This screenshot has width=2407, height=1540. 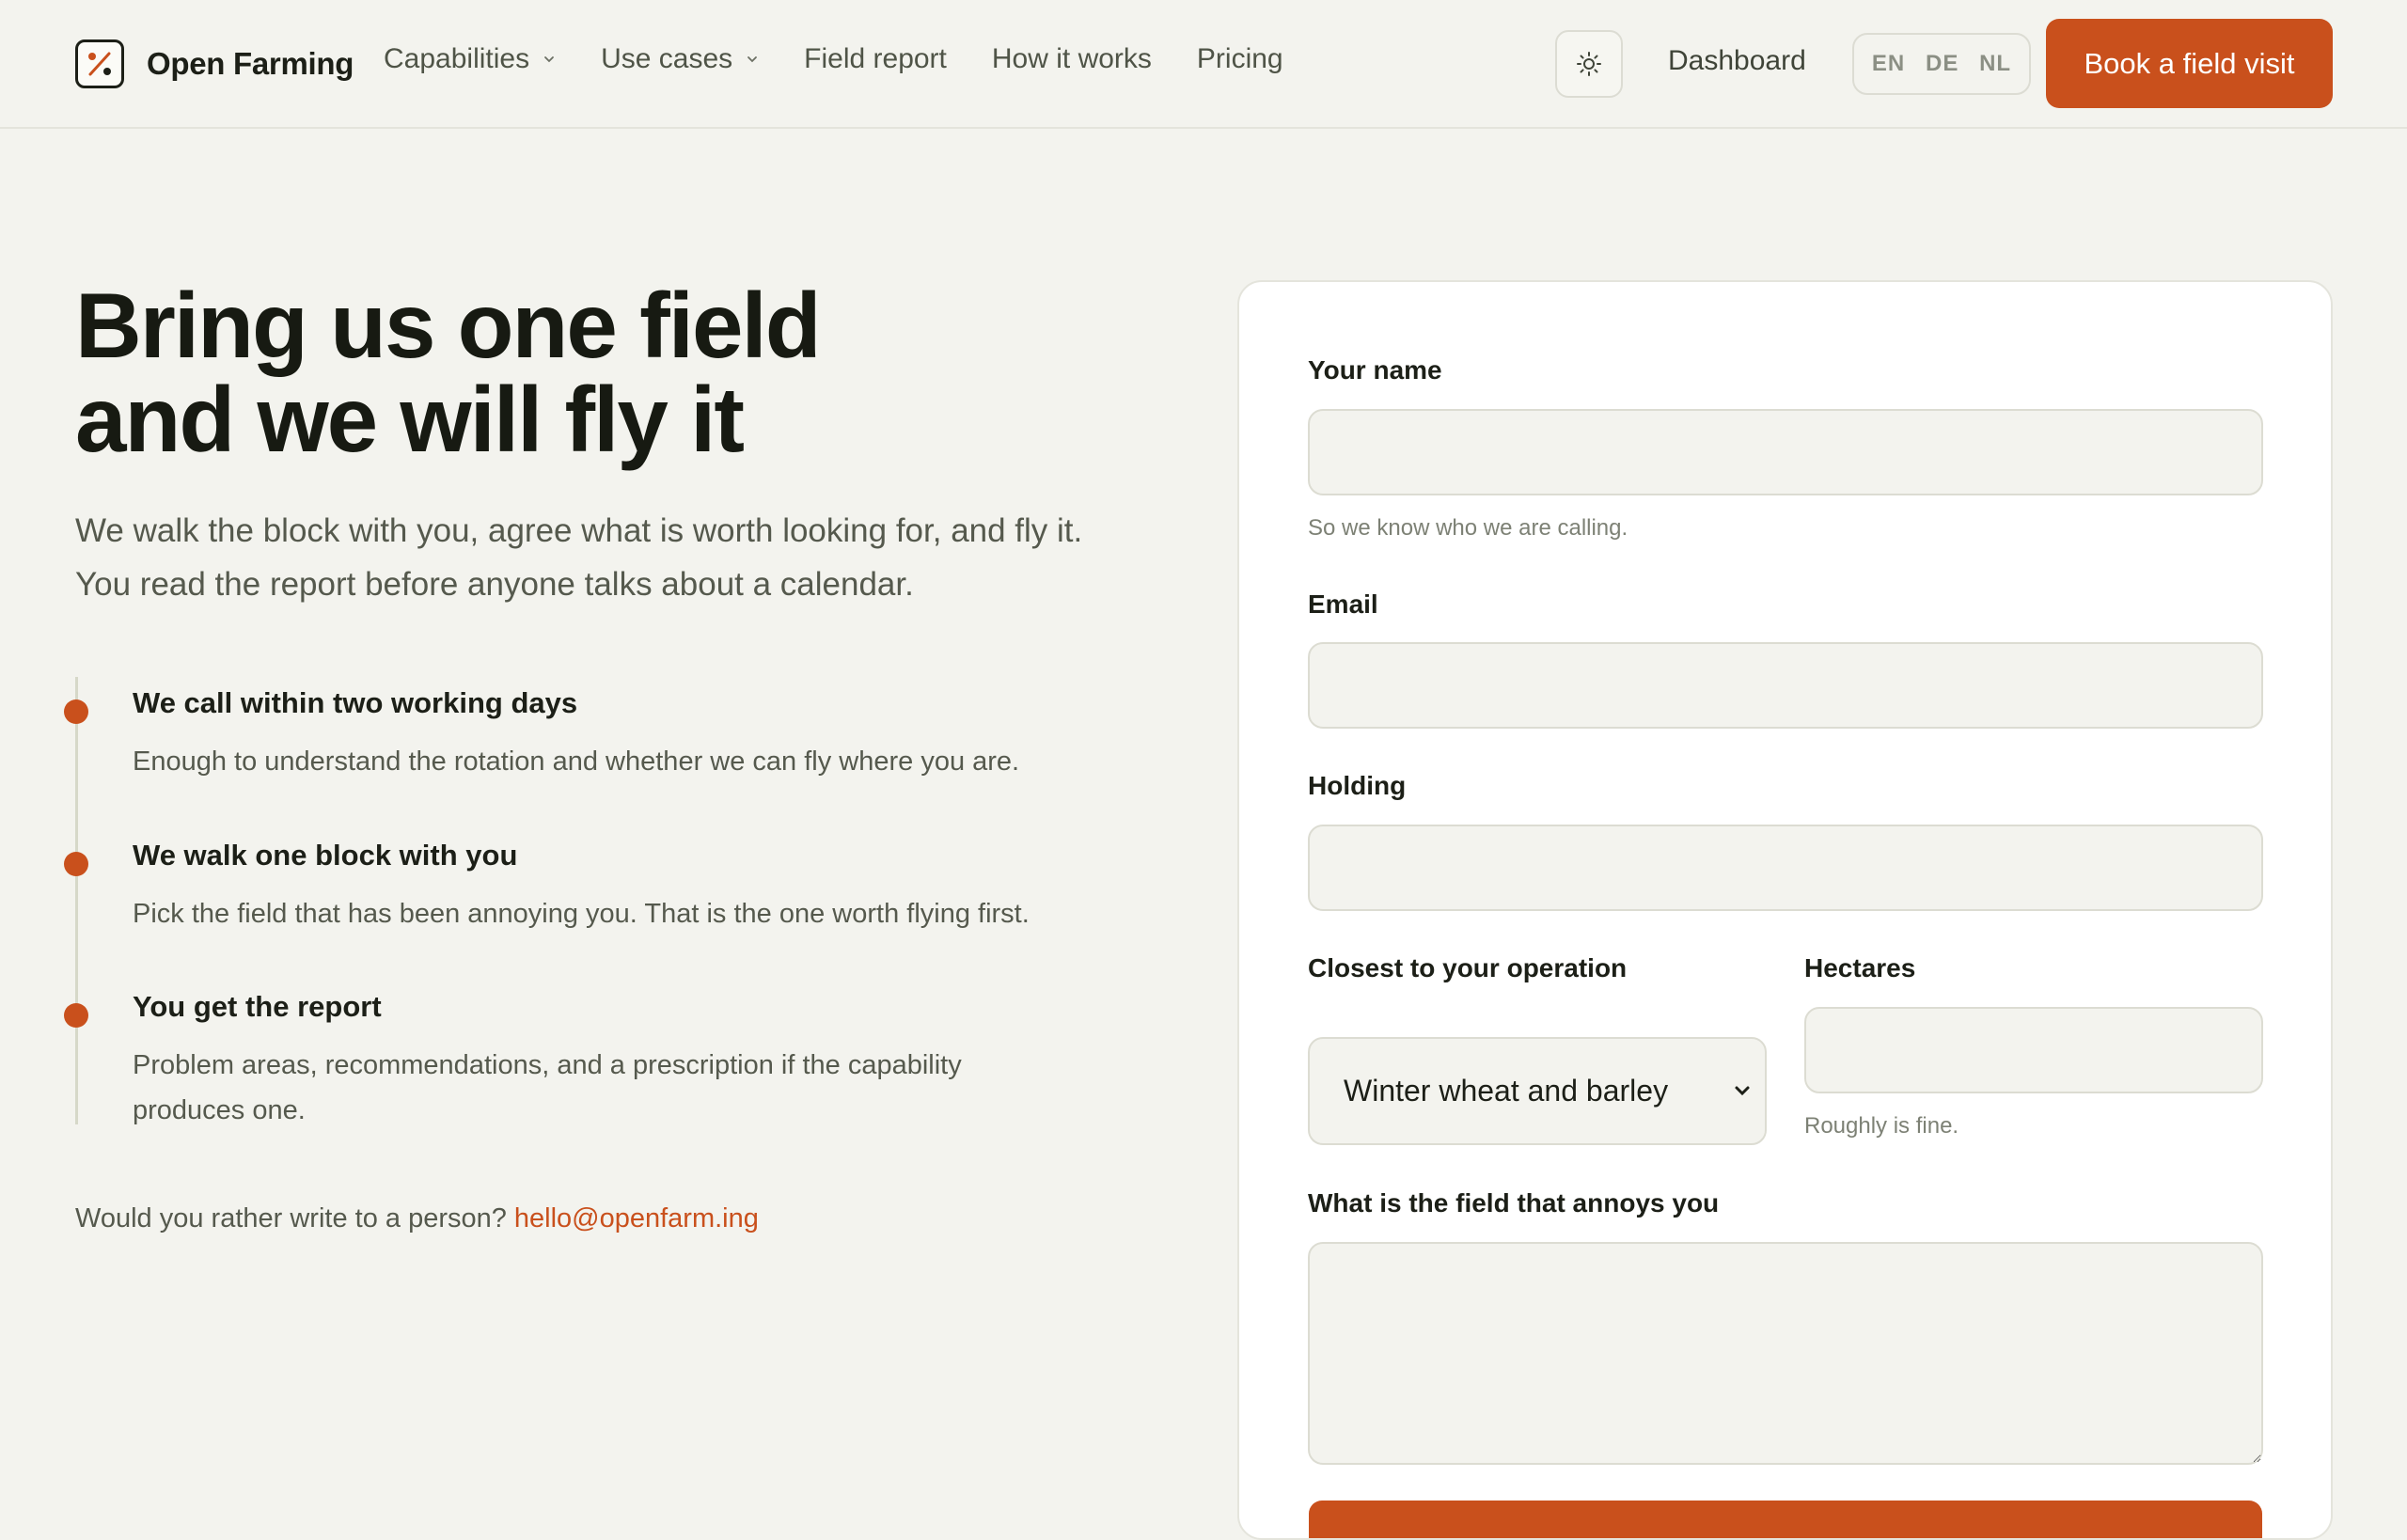 I want to click on email-label: Email, so click(x=1343, y=604).